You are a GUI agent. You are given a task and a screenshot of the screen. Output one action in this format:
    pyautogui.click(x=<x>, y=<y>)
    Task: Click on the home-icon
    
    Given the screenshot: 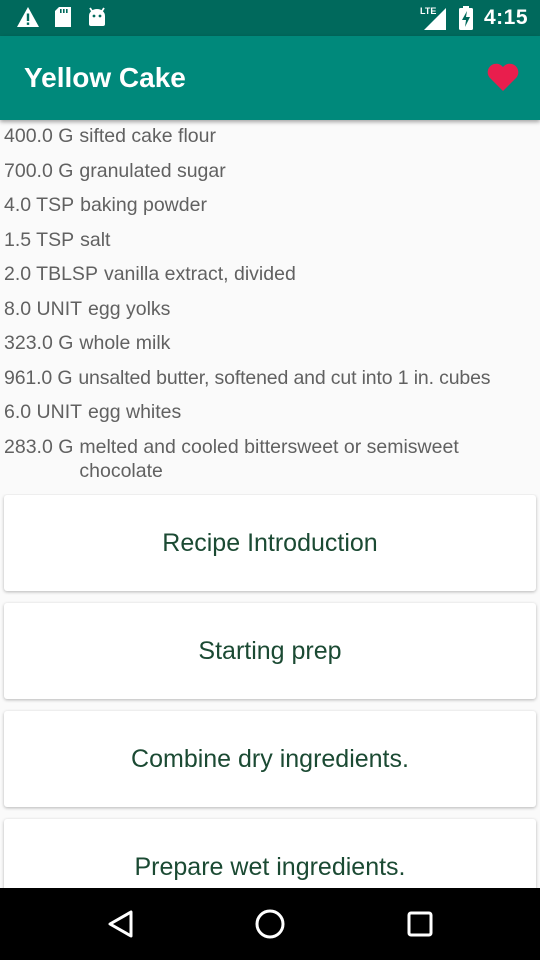 What is the action you would take?
    pyautogui.click(x=270, y=924)
    